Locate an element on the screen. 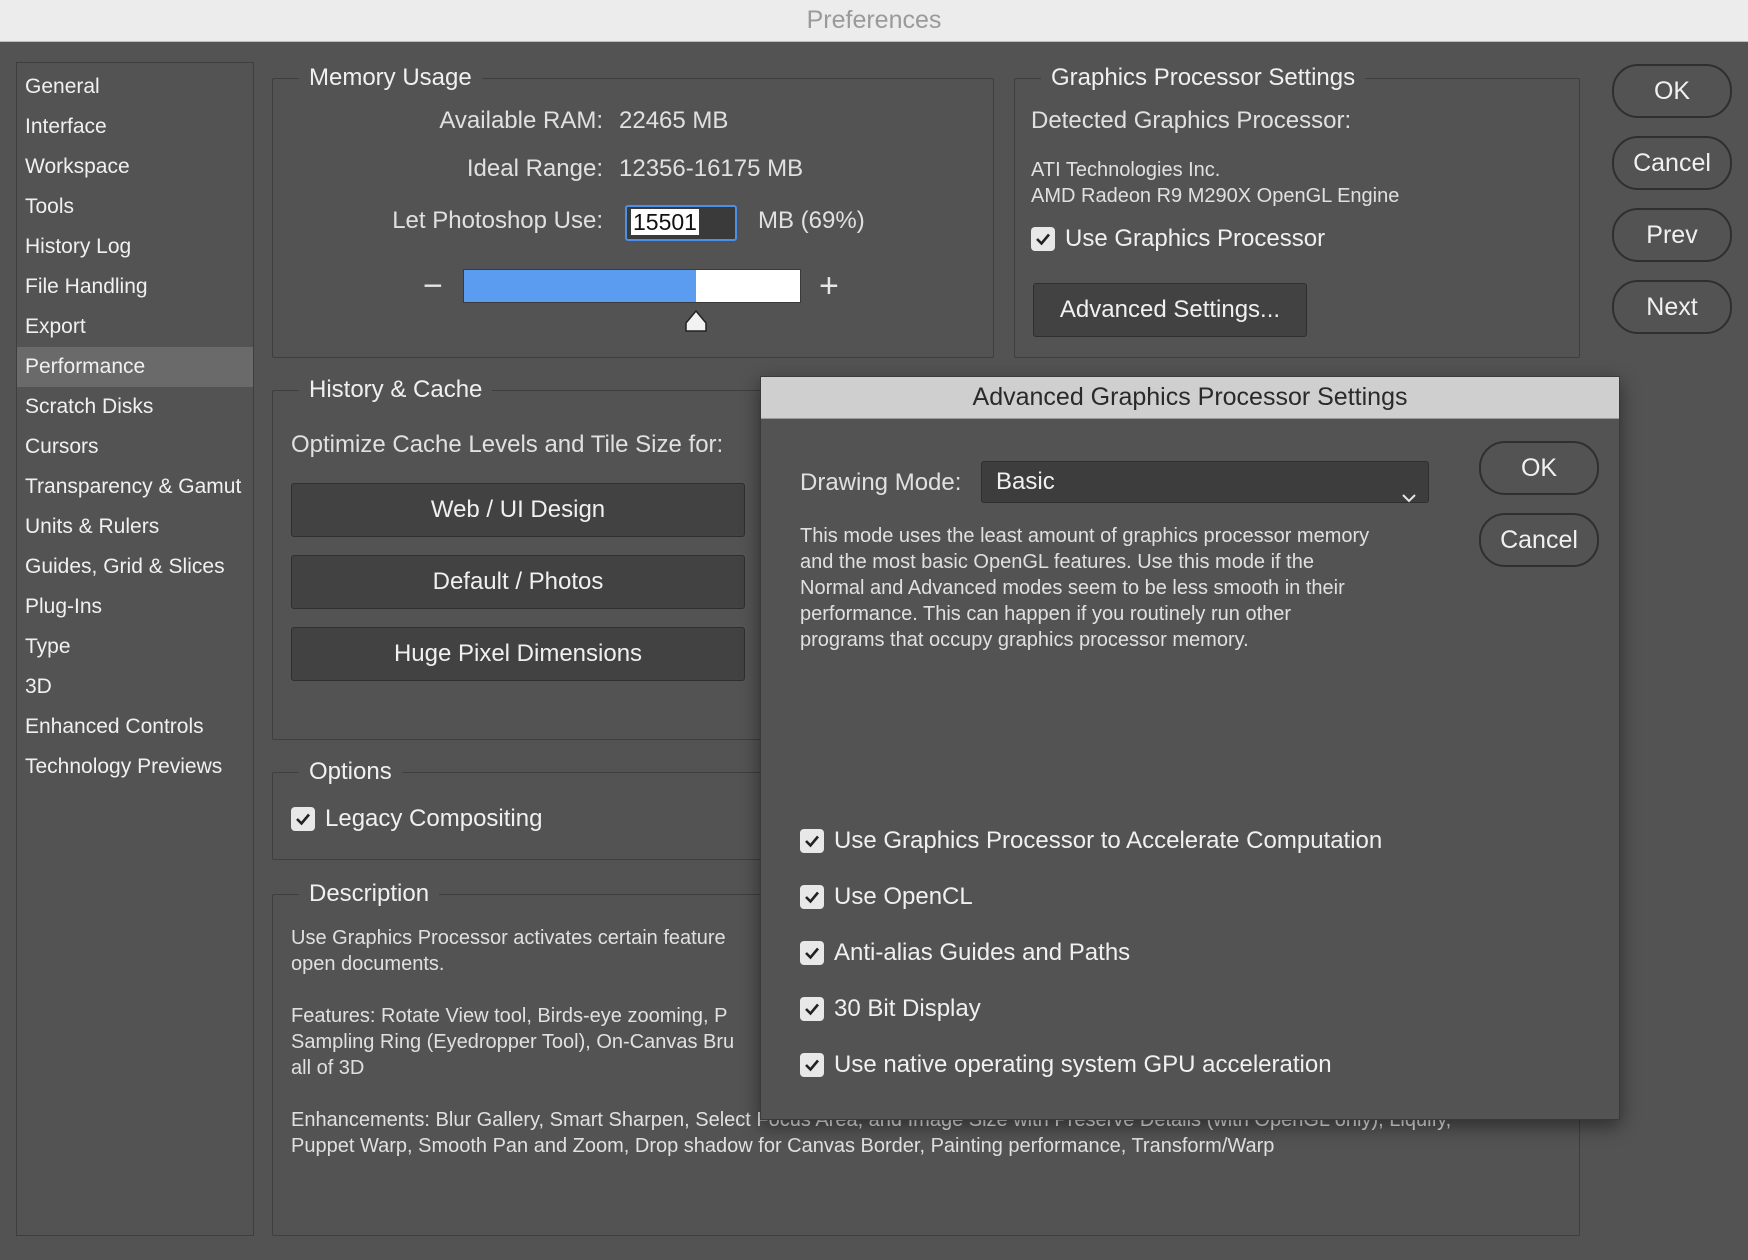 The image size is (1748, 1260). description-line-2: open documents. is located at coordinates (368, 964).